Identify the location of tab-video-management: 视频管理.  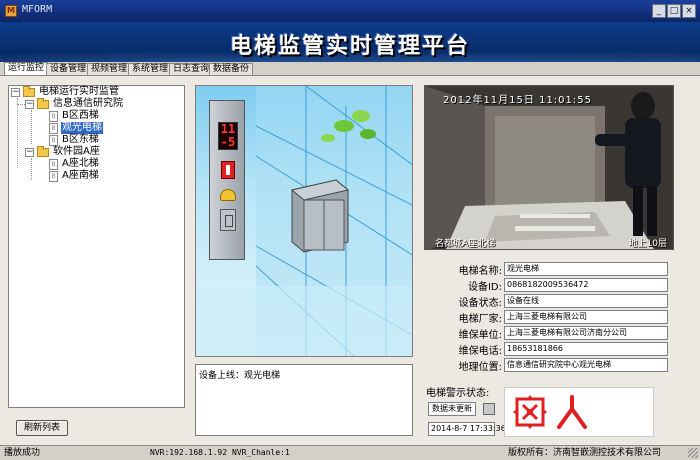
(109, 69).